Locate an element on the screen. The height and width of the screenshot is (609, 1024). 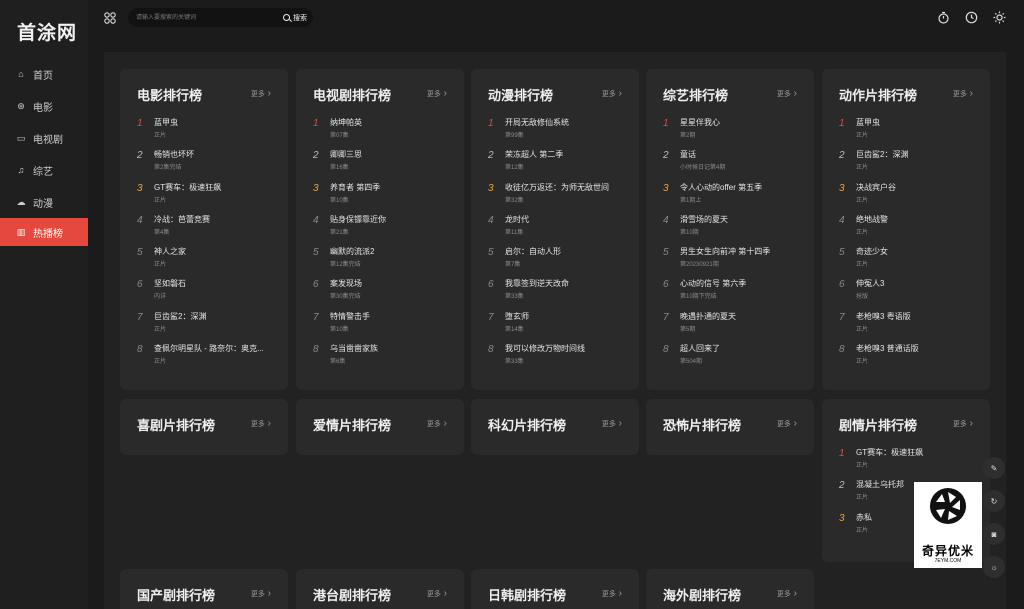
tv-icon: ▭ is located at coordinates (21, 137).